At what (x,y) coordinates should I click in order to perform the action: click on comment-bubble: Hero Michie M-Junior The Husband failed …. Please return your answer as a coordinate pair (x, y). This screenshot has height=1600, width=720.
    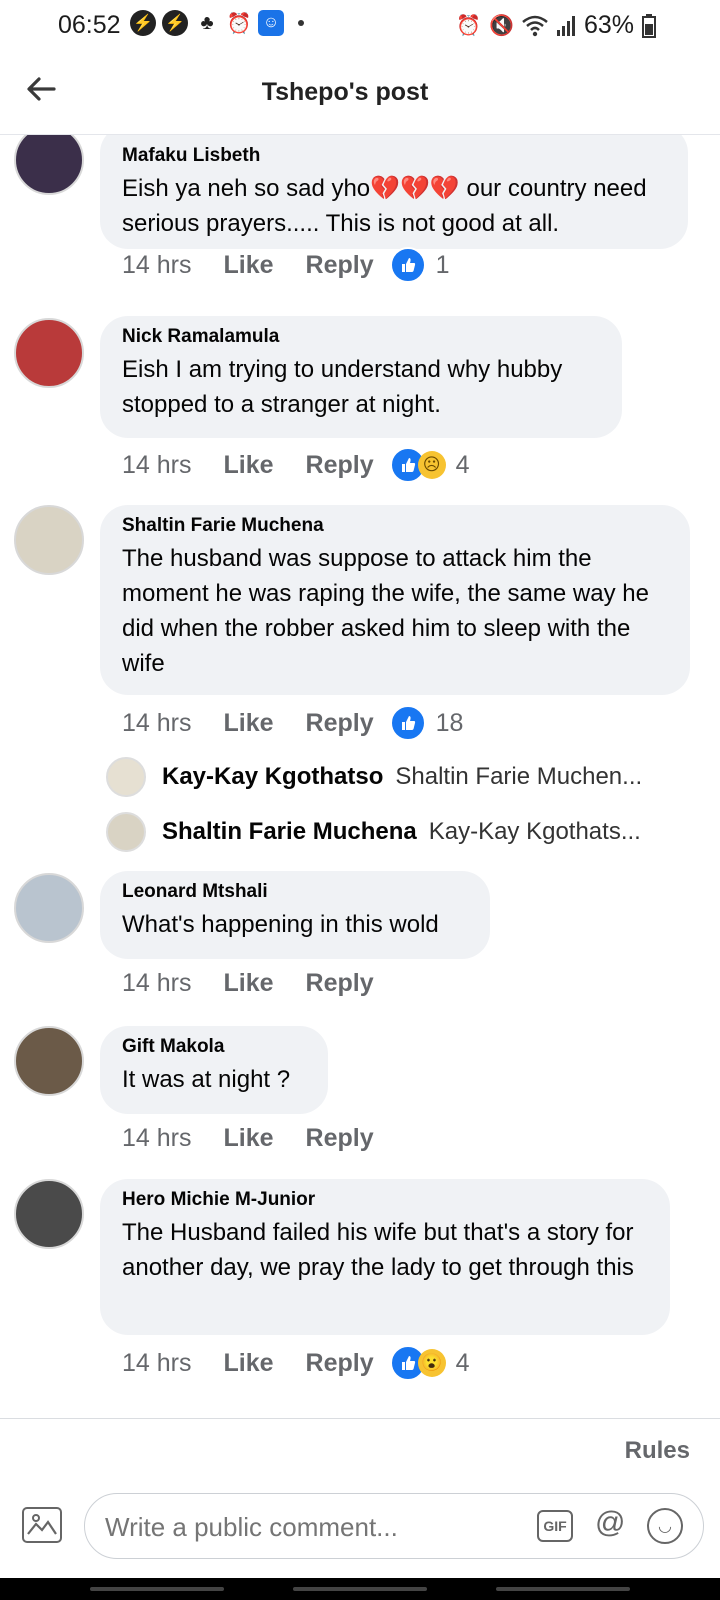
    Looking at the image, I should click on (385, 1257).